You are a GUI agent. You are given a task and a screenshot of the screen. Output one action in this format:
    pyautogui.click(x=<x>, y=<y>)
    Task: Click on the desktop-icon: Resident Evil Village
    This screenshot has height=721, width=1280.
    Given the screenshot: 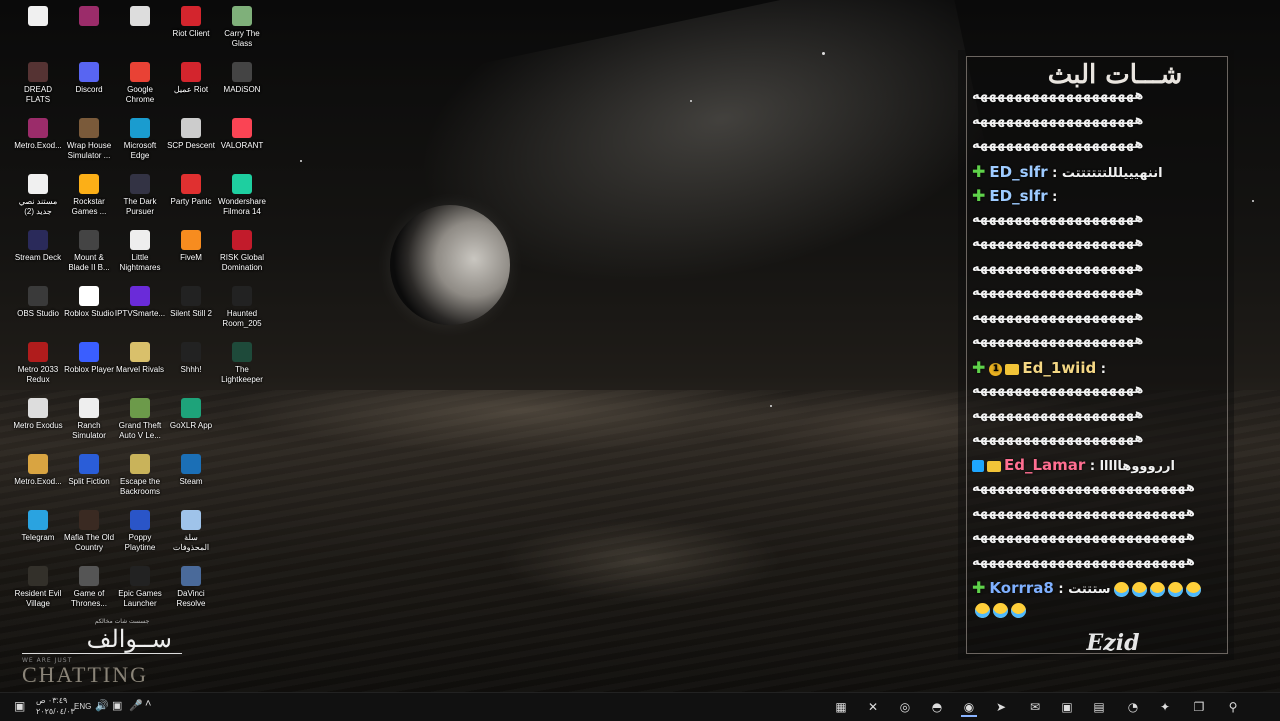 What is the action you would take?
    pyautogui.click(x=38, y=591)
    